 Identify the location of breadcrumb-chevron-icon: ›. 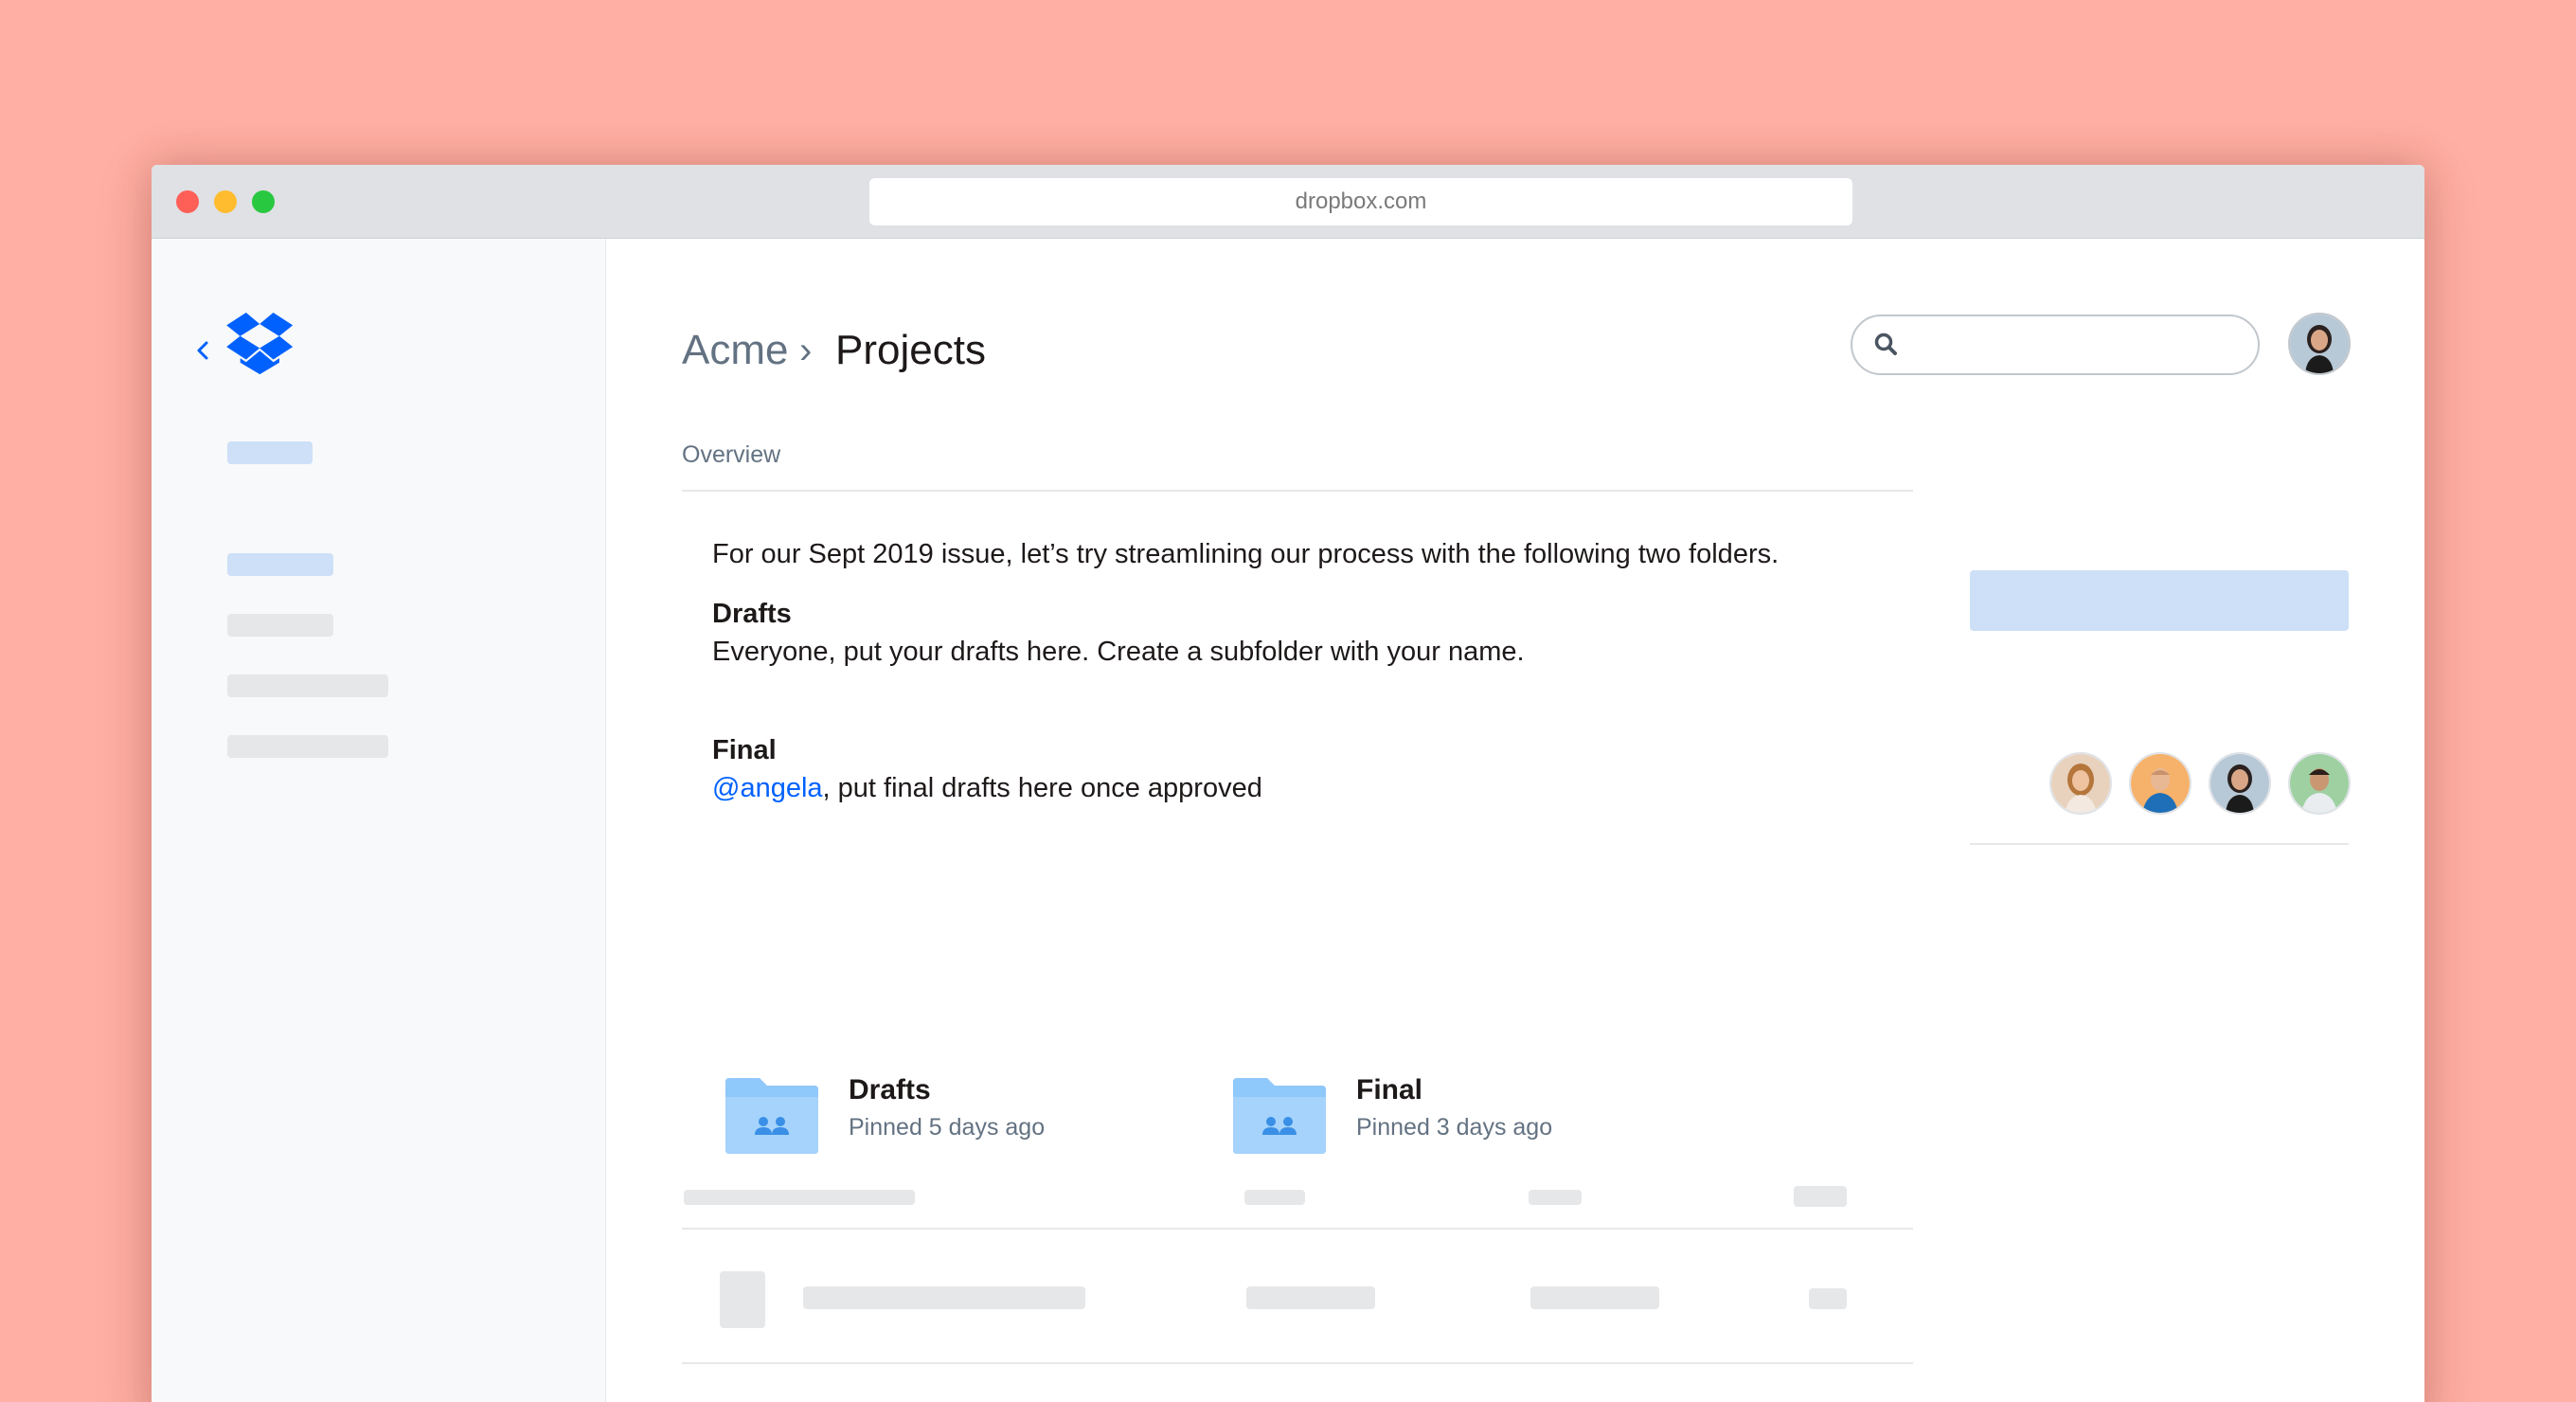
(806, 350).